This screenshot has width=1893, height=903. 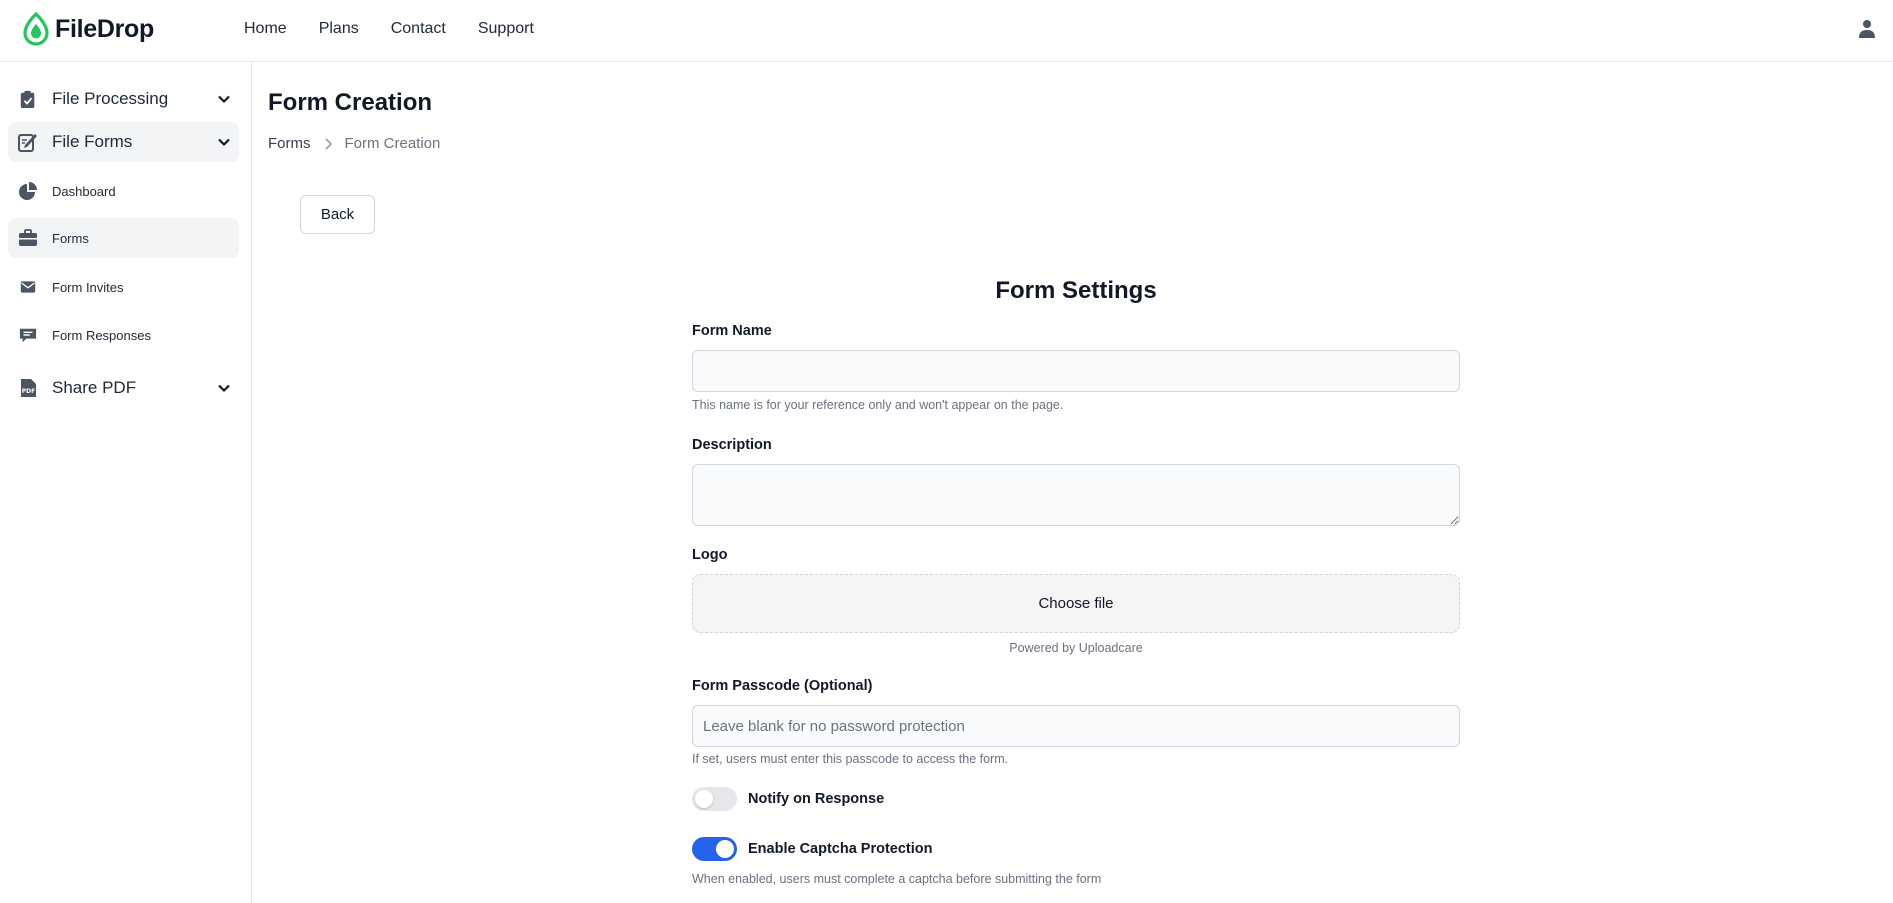 What do you see at coordinates (732, 445) in the screenshot?
I see `description-label: Description` at bounding box center [732, 445].